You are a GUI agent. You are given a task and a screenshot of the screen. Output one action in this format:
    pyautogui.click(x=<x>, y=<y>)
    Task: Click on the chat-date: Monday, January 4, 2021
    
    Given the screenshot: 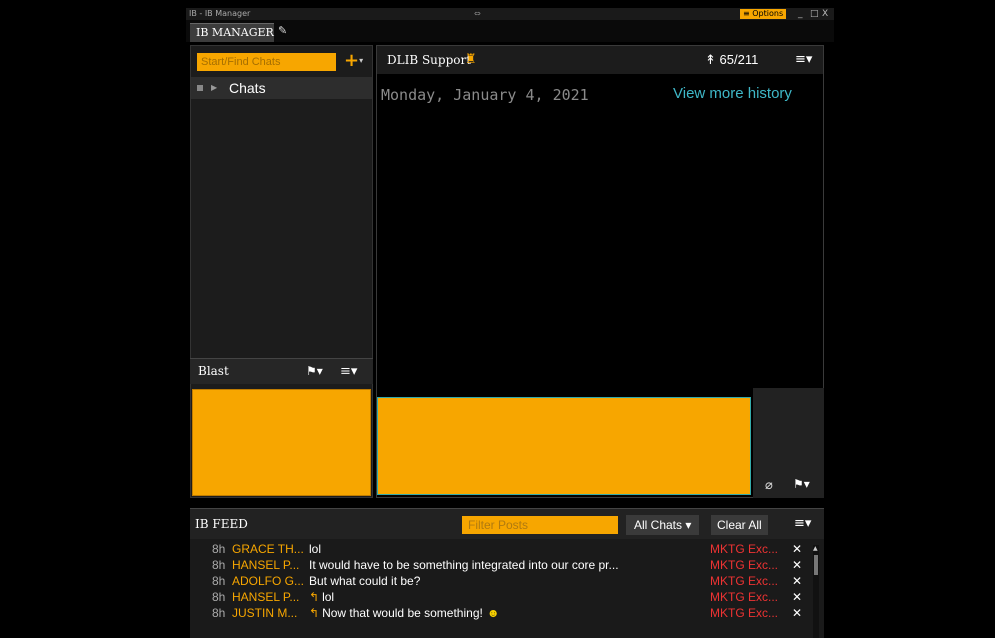 What is the action you would take?
    pyautogui.click(x=485, y=95)
    